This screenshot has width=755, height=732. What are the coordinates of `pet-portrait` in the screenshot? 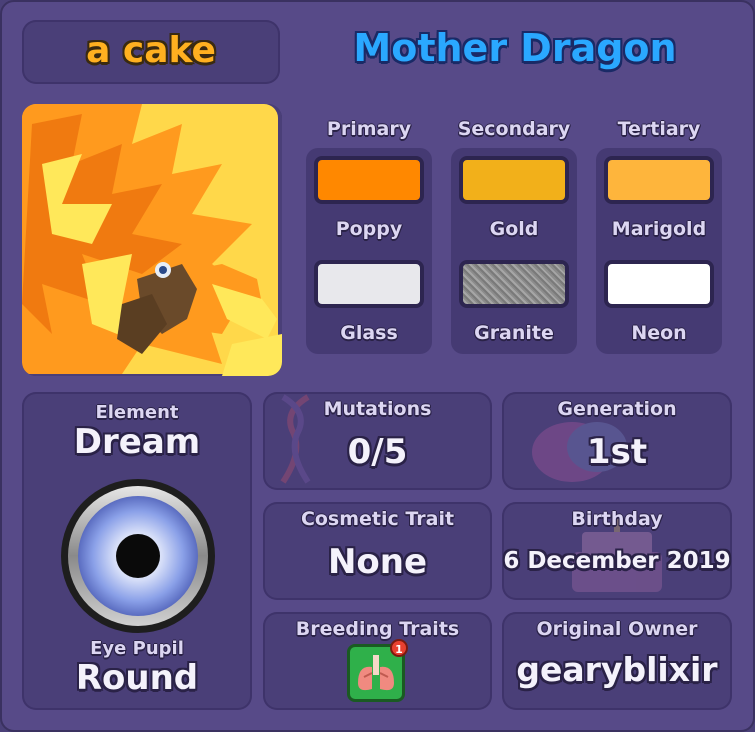 It's located at (152, 240).